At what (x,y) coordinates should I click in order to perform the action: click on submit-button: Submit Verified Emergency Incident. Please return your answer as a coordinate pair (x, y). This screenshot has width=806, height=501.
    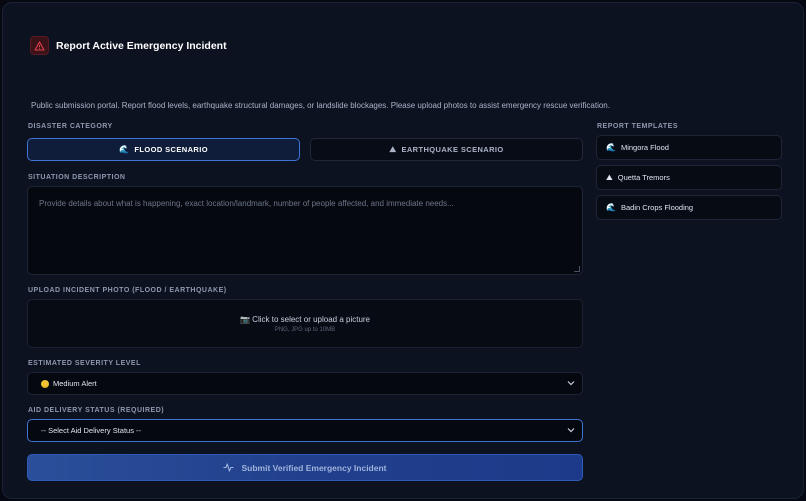
    Looking at the image, I should click on (305, 467).